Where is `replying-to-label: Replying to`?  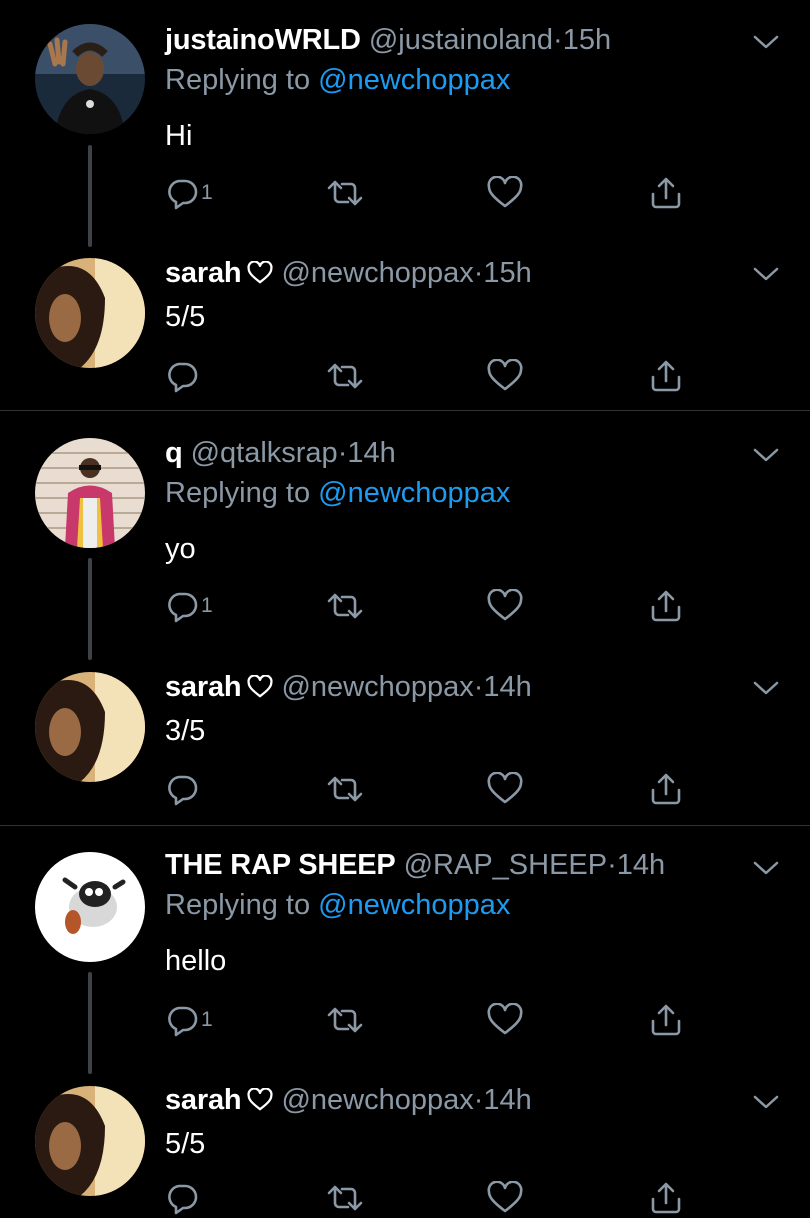 replying-to-label: Replying to is located at coordinates (242, 80).